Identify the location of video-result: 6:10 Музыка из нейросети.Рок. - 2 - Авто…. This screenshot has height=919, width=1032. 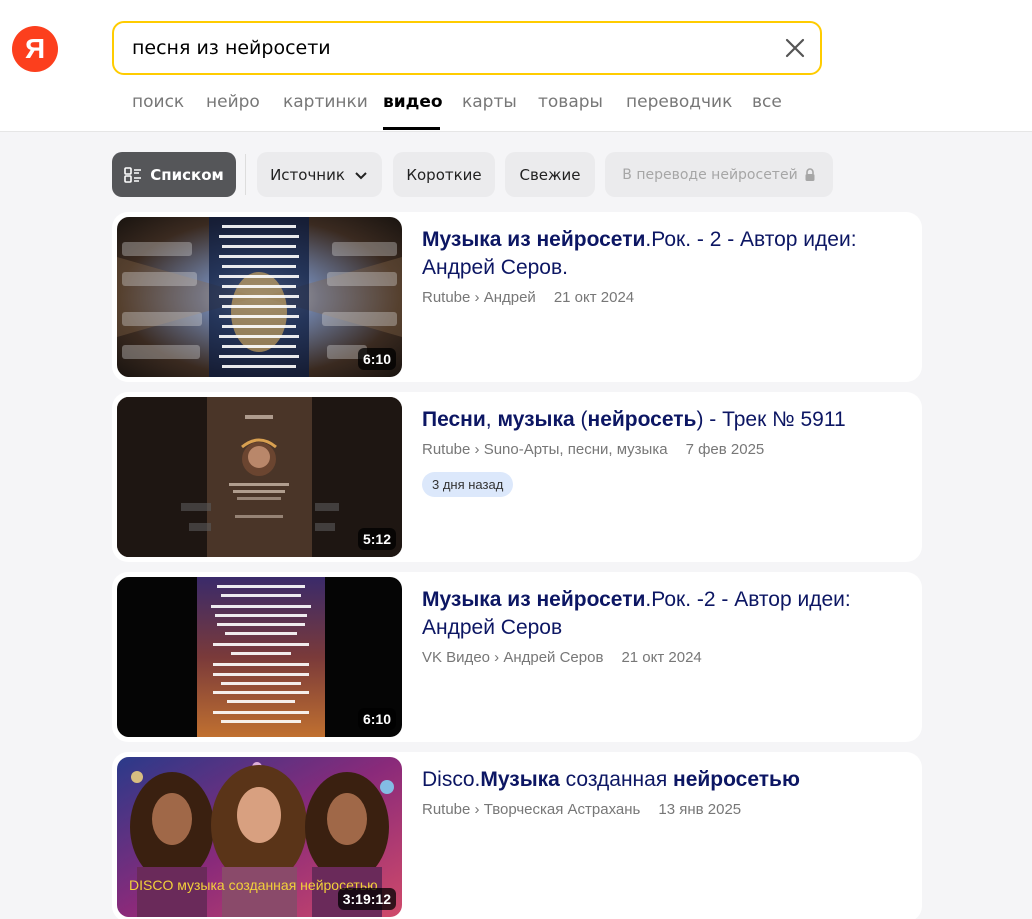
(517, 297).